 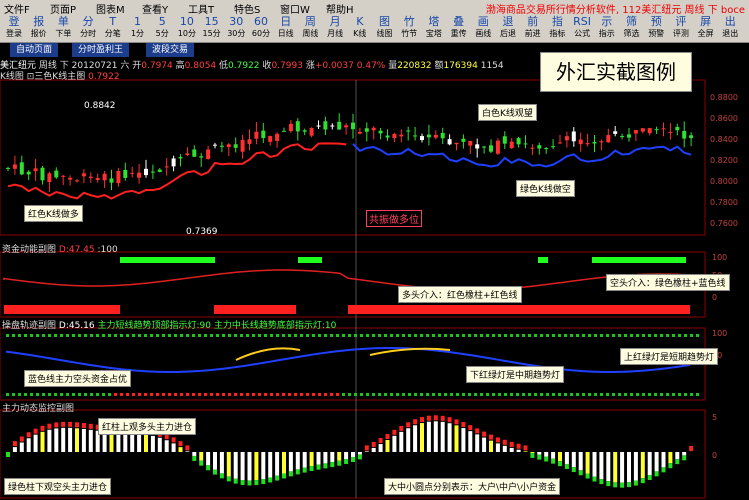 What do you see at coordinates (714, 417) in the screenshot?
I see `panel-axis-label: 5` at bounding box center [714, 417].